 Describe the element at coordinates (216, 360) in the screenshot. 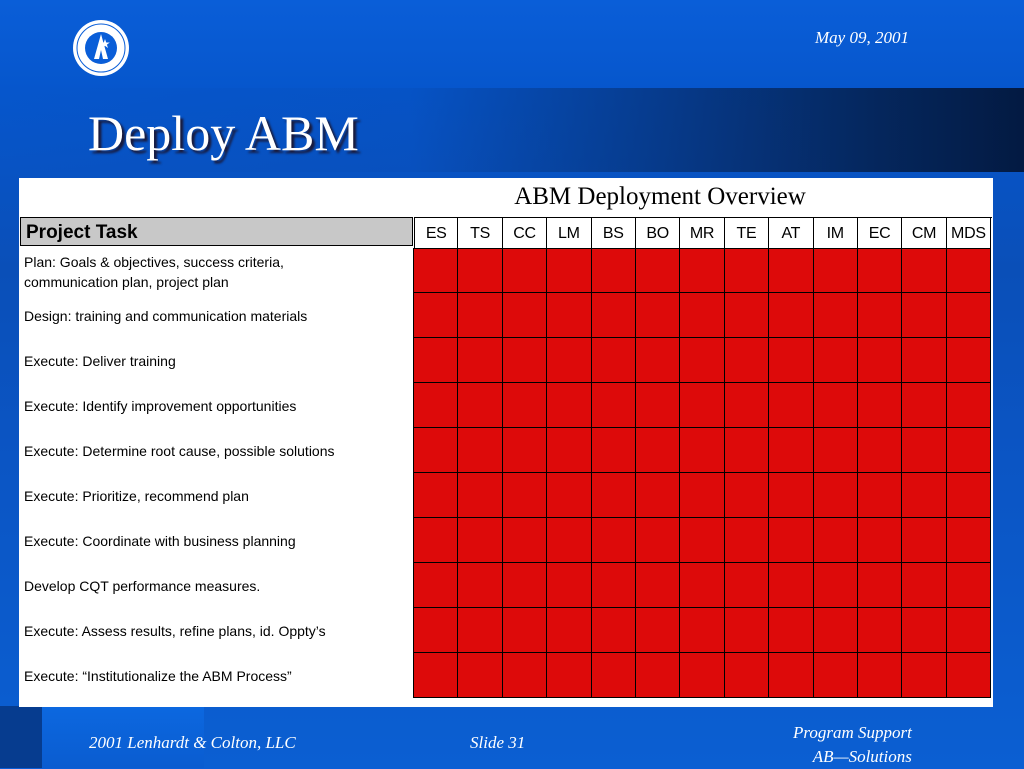

I see `task-cell: Execute: Deliver training` at that location.